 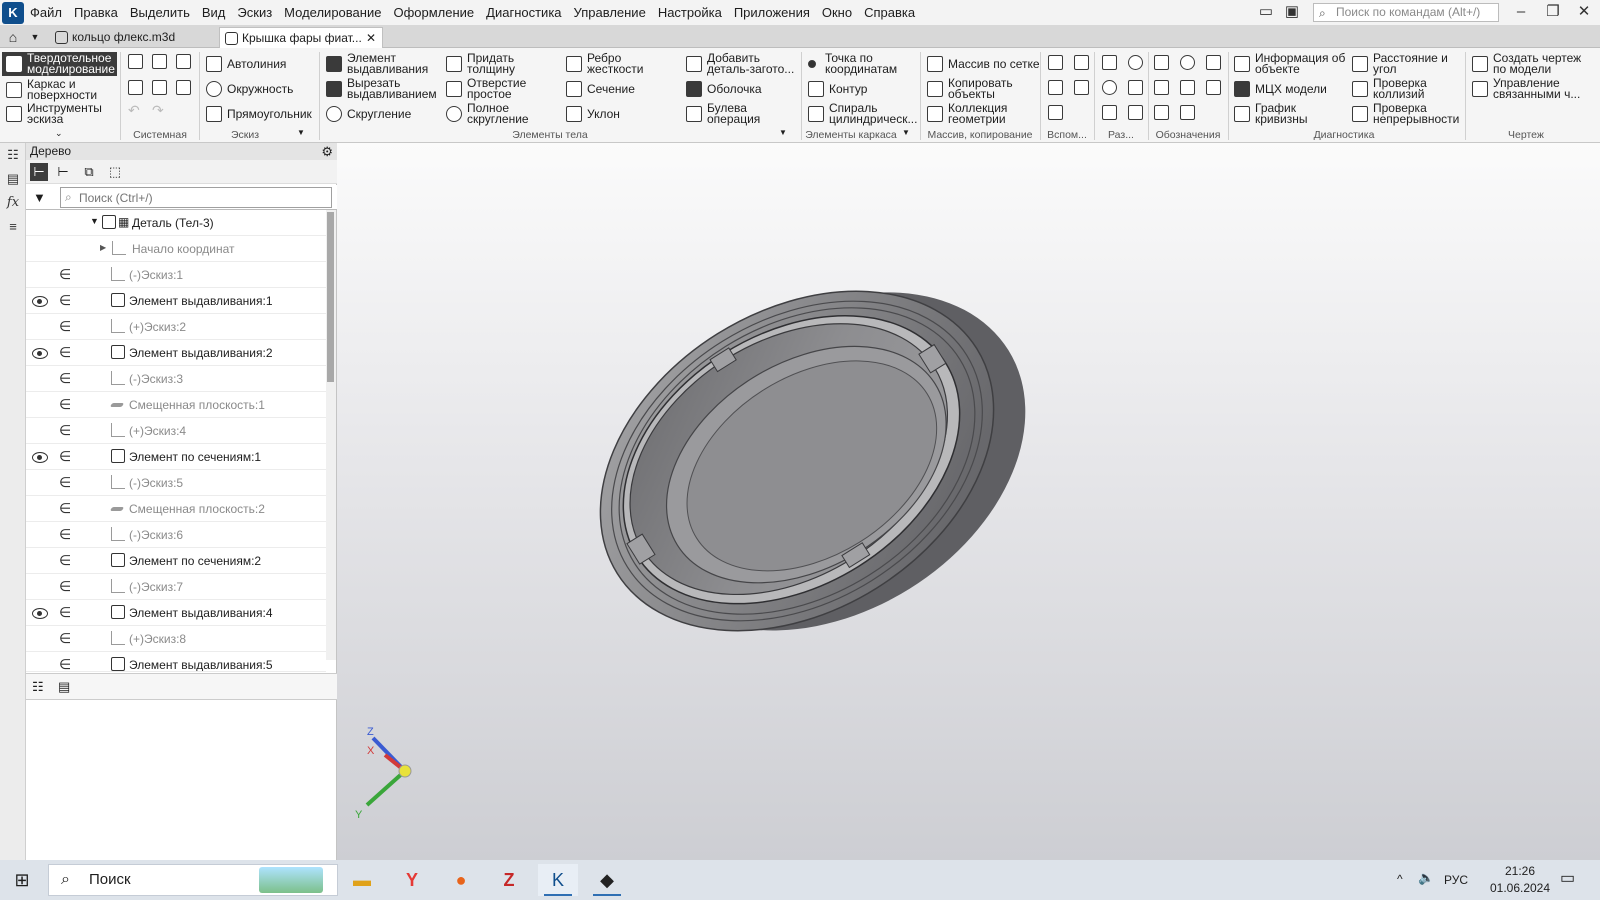 I want to click on shell-button: Оболочка, so click(x=724, y=89).